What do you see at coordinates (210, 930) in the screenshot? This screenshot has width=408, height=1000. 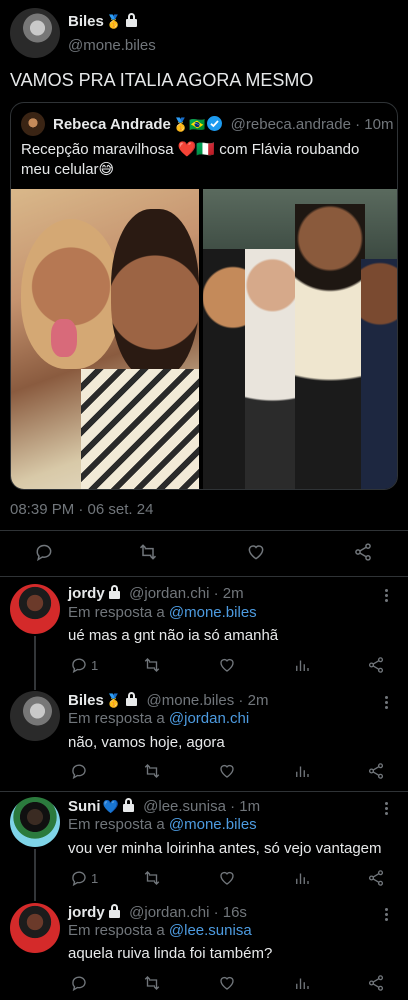 I see `mention-link: @lee.sunisa` at bounding box center [210, 930].